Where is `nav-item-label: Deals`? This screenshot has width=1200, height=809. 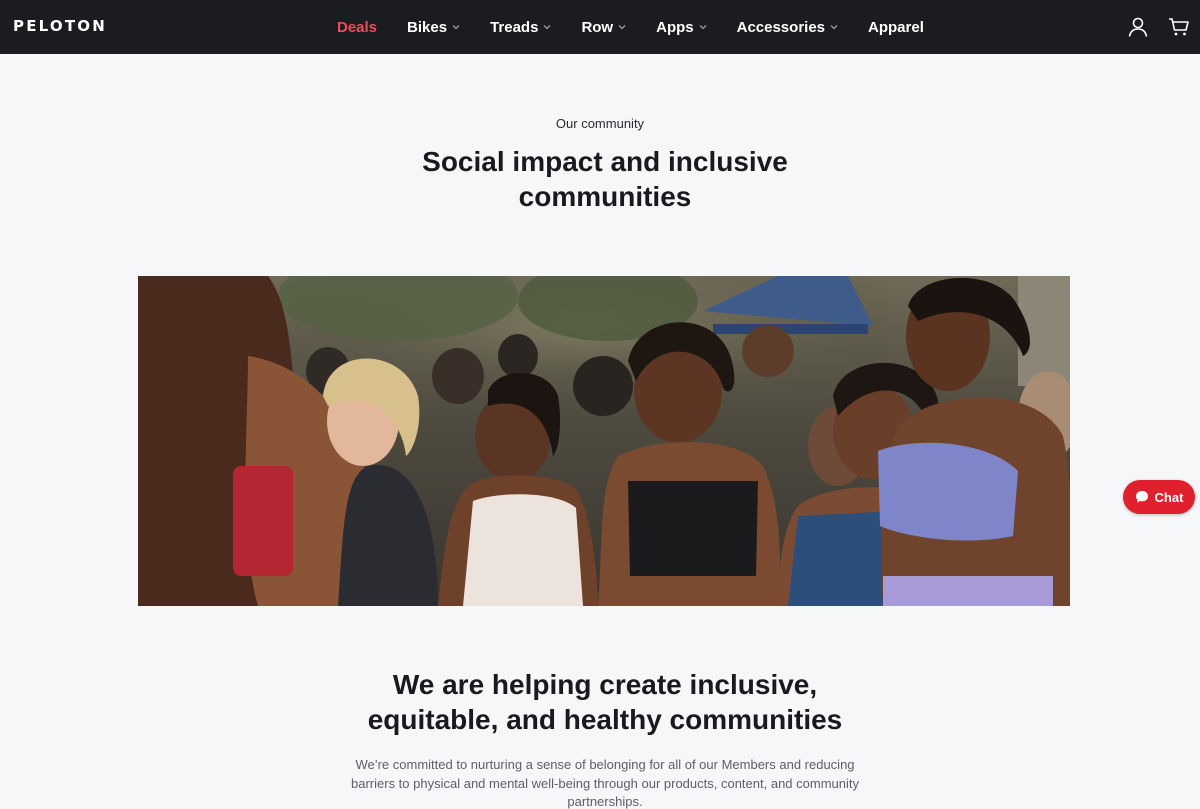 nav-item-label: Deals is located at coordinates (357, 27).